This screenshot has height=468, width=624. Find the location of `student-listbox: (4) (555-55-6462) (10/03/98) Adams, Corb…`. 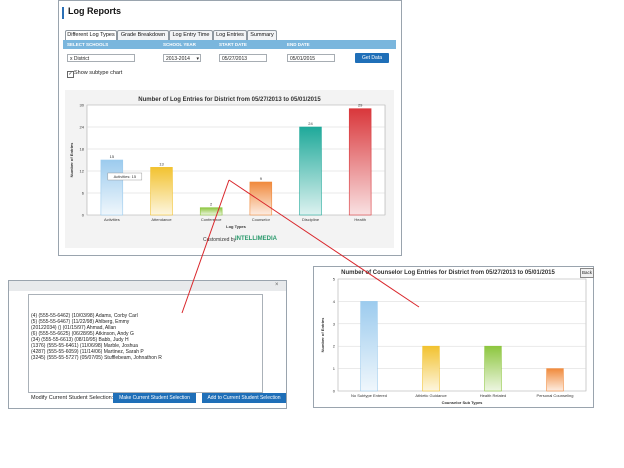

student-listbox: (4) (555-55-6462) (10/03/98) Adams, Corb… is located at coordinates (145, 343).